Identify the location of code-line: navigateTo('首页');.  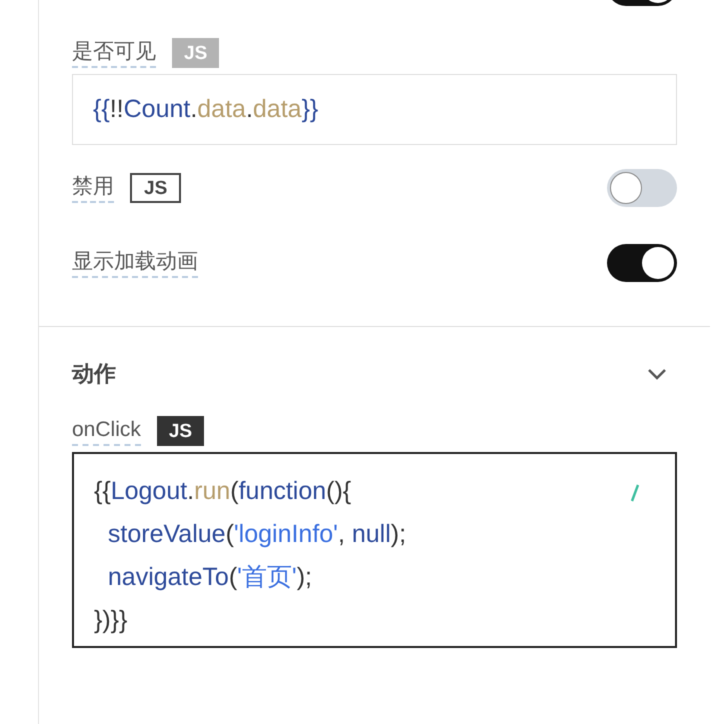
(209, 577).